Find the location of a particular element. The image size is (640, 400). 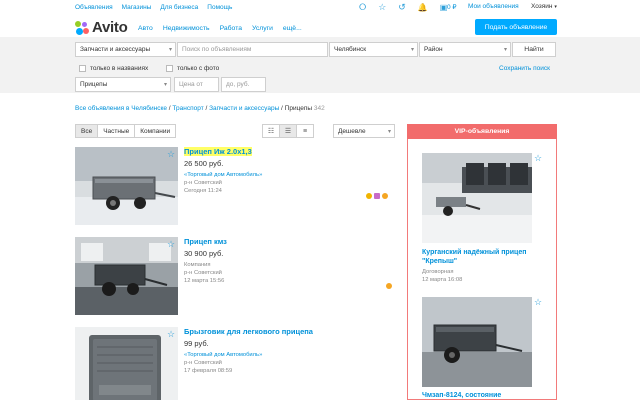

breadcrumb-parts: Запчасти и аксессуары is located at coordinates (244, 108).